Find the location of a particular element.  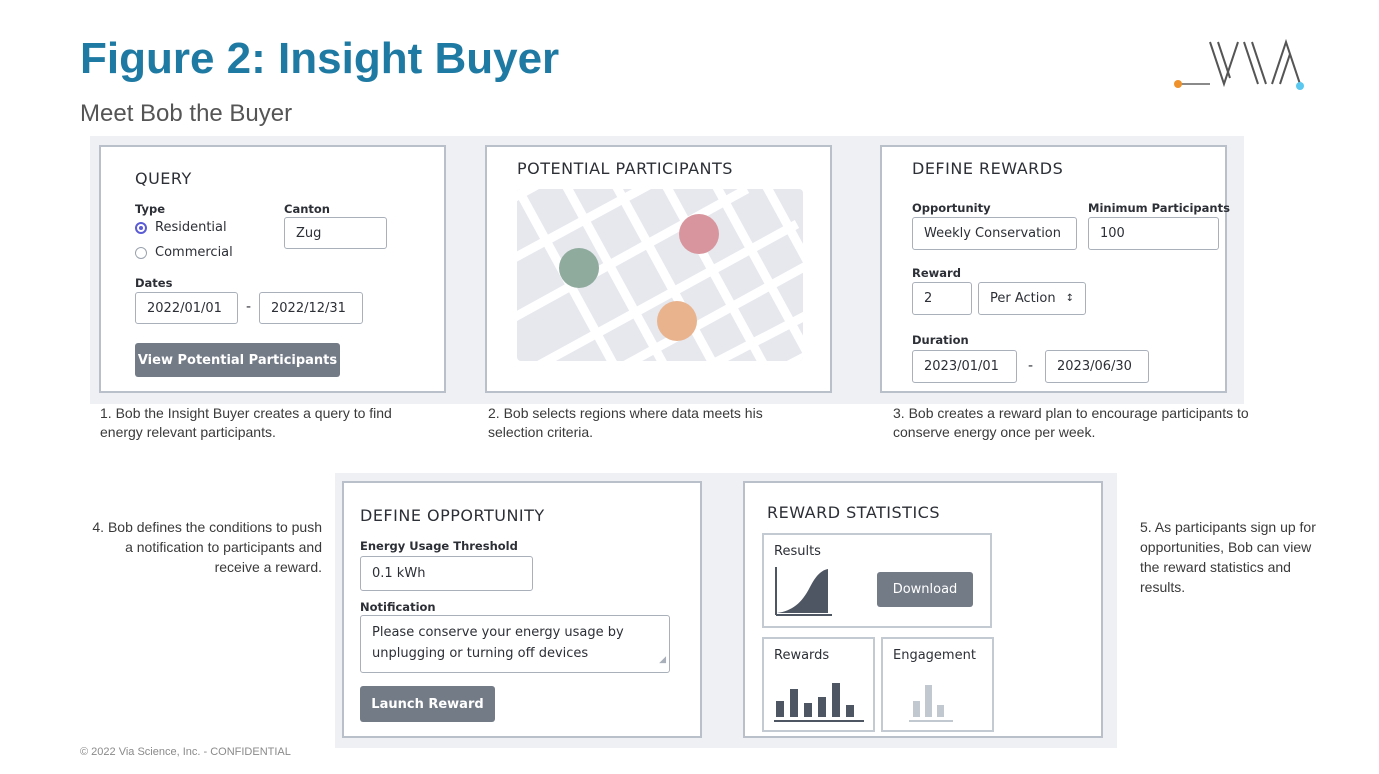

region-marker-red is located at coordinates (699, 234).